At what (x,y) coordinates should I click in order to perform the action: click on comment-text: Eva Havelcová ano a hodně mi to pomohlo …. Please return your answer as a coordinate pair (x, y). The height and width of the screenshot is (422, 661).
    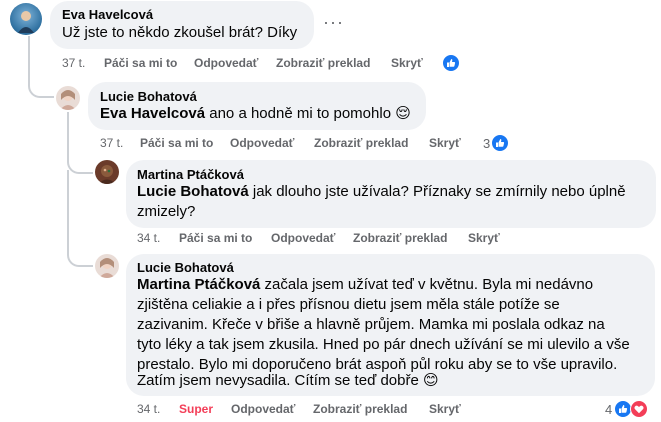
    Looking at the image, I should click on (255, 114).